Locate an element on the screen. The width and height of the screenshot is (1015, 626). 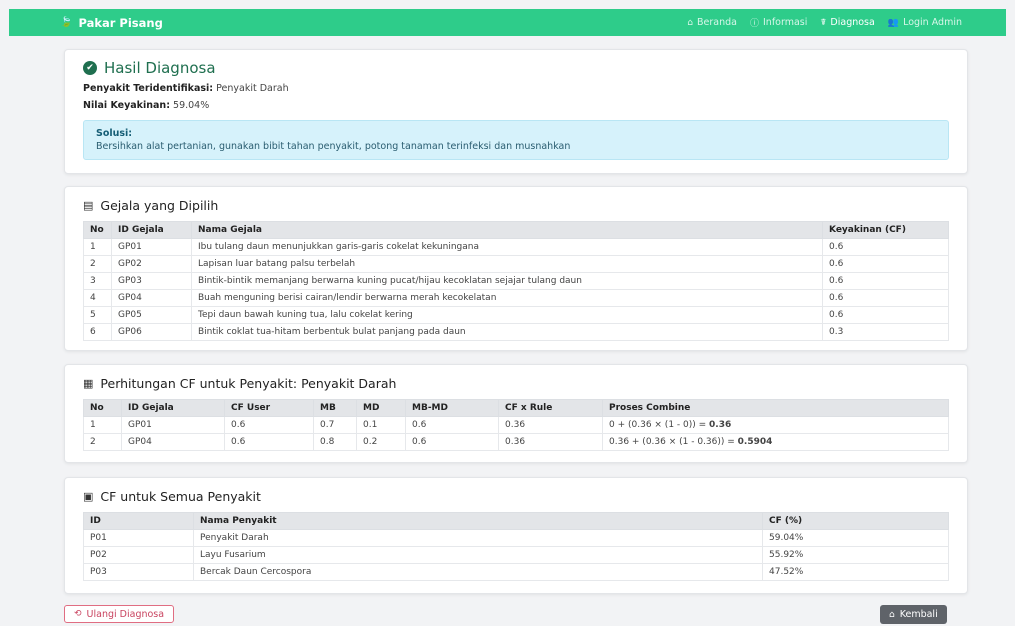
symptoms-heading: ▤ Gejala yang Dipilih is located at coordinates (516, 205).